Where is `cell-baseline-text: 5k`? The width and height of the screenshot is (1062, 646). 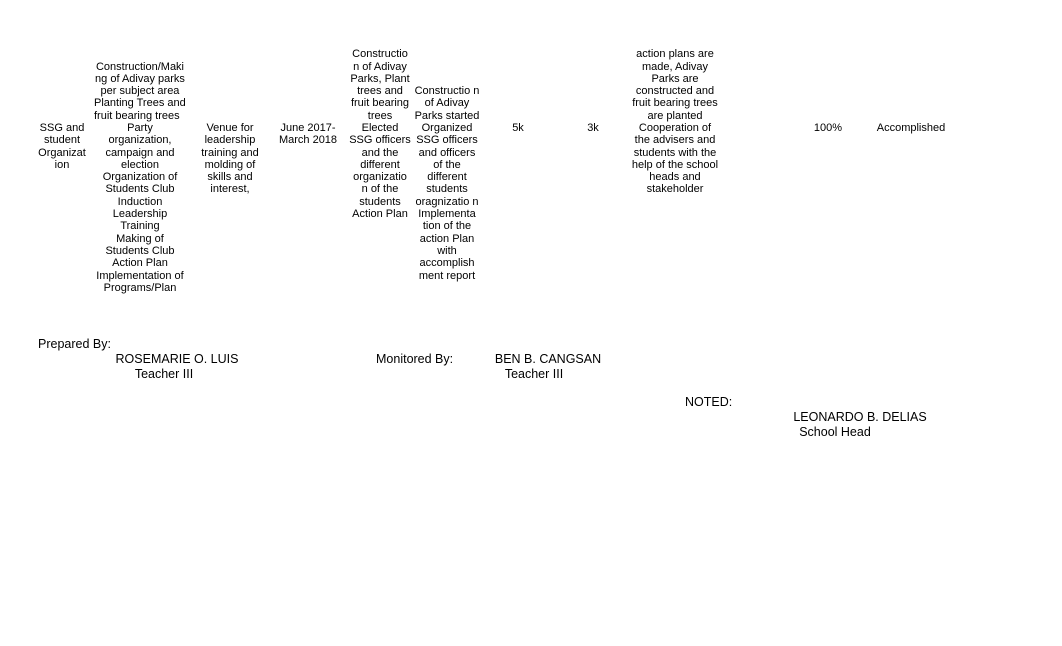 cell-baseline-text: 5k is located at coordinates (518, 128).